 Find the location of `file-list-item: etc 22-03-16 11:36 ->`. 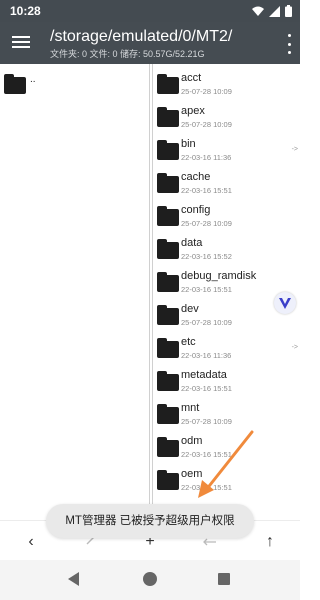

file-list-item: etc 22-03-16 11:36 -> is located at coordinates (226, 348).